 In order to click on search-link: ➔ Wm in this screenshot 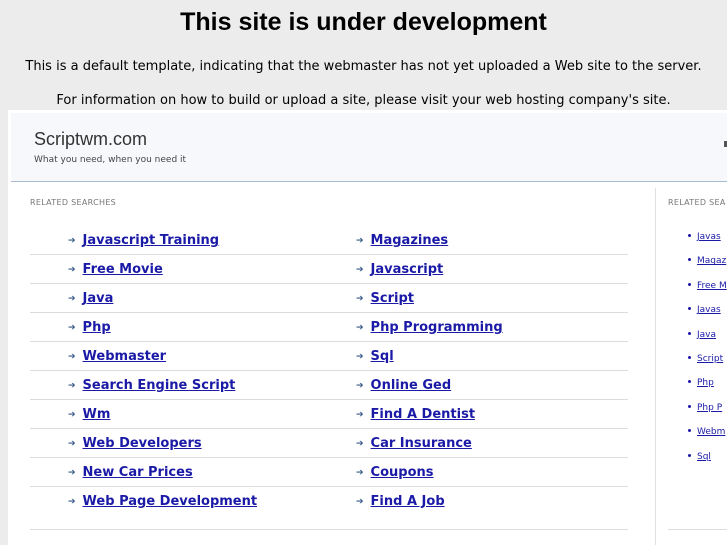, I will do `click(89, 414)`.